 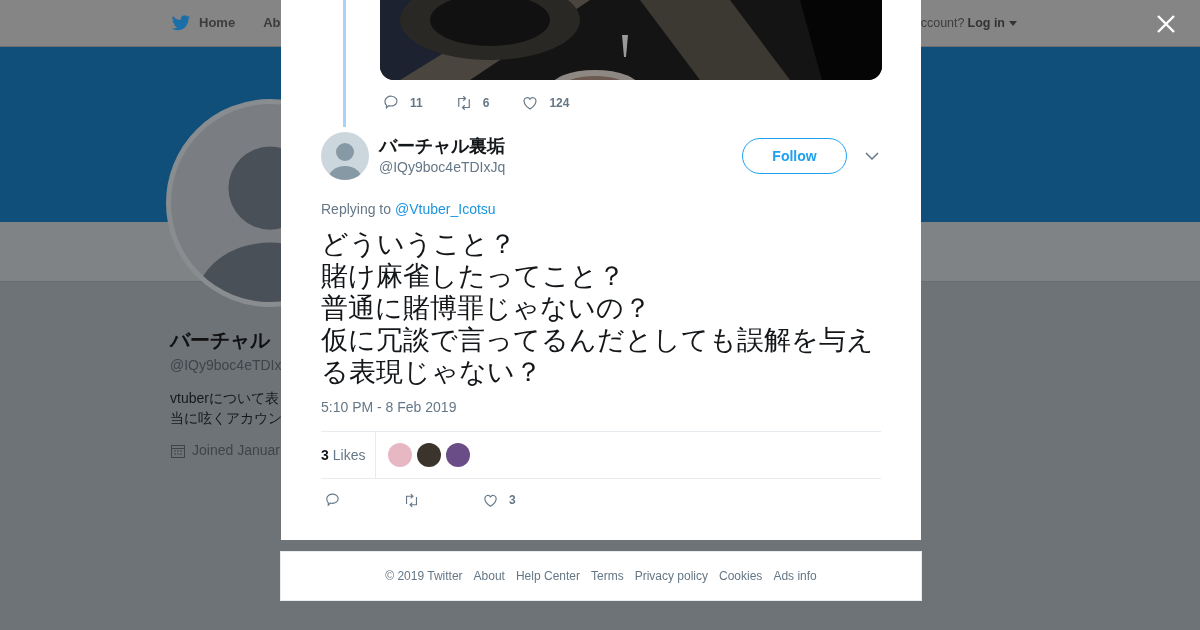 What do you see at coordinates (795, 576) in the screenshot?
I see `footer-link: Ads info` at bounding box center [795, 576].